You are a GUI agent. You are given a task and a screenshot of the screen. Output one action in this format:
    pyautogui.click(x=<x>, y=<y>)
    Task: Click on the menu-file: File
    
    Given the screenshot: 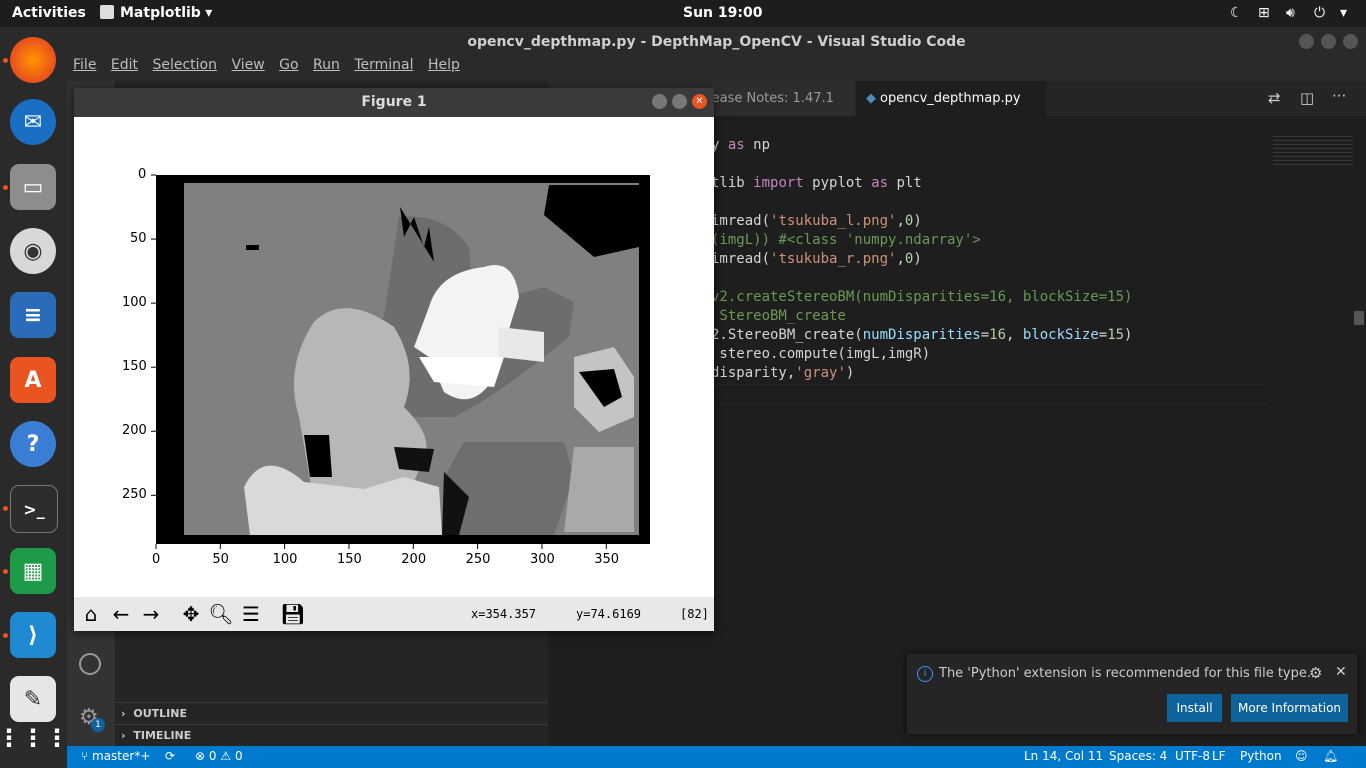 What is the action you would take?
    pyautogui.click(x=84, y=65)
    